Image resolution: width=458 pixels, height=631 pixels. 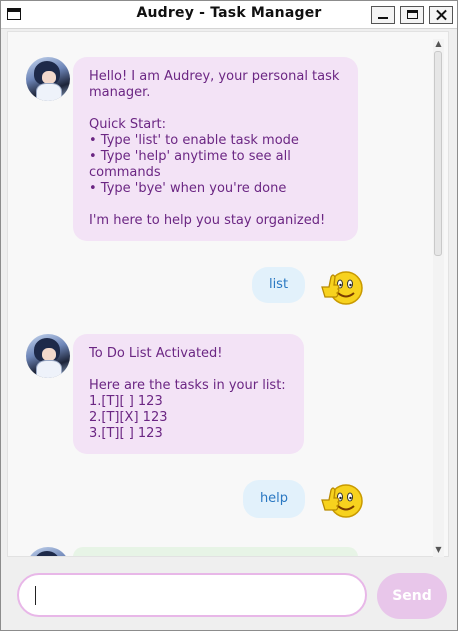 I want to click on message-input, so click(x=192, y=595).